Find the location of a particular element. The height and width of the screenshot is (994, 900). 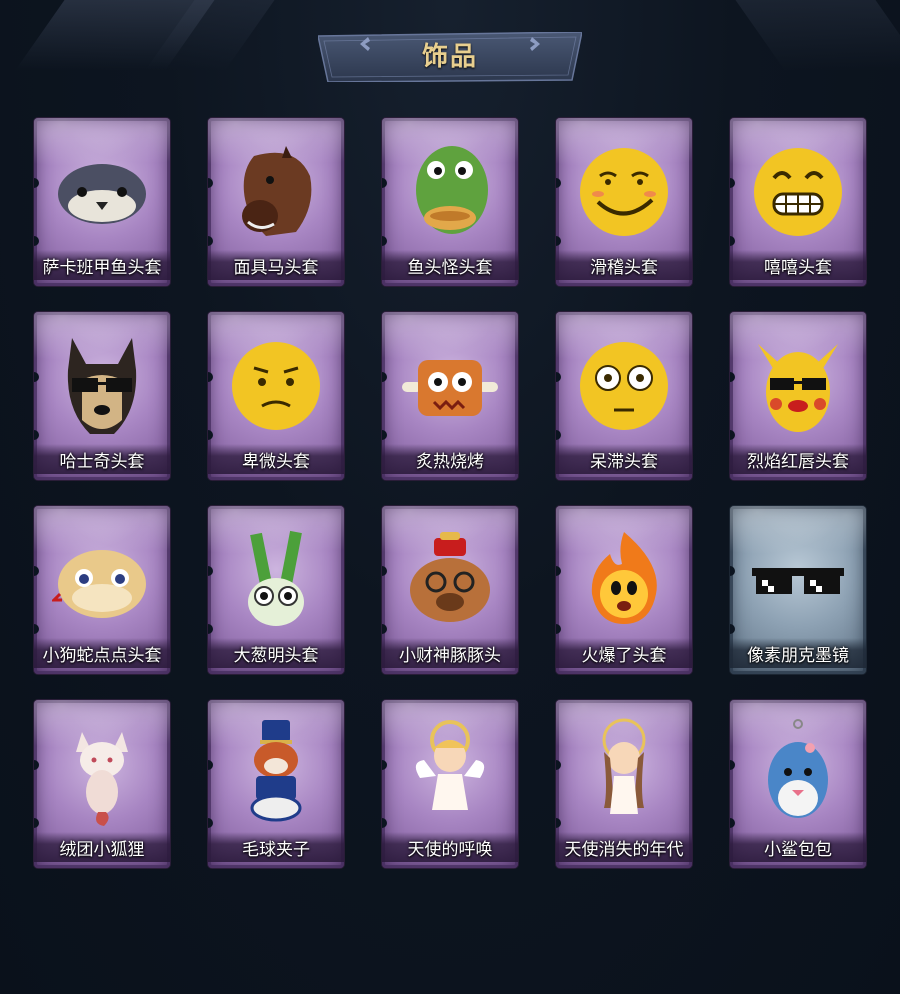

fire-spirit-icon is located at coordinates (624, 578).